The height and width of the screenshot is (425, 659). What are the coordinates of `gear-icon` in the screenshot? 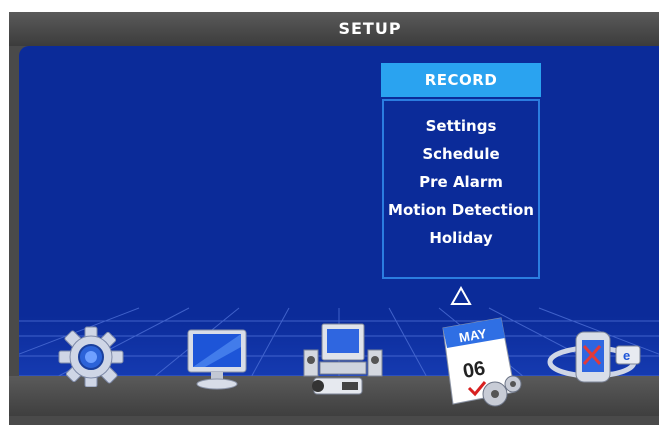 It's located at (91, 356).